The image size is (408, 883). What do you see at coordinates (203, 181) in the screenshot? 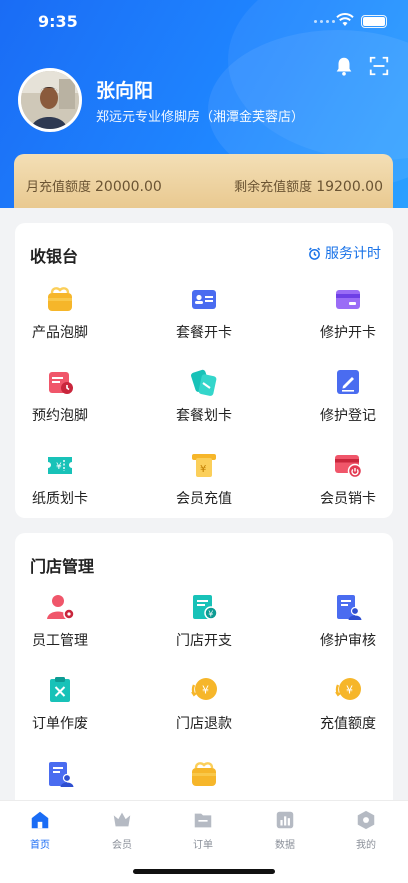
I see `quota-panel: 月充值额度 20000.00 剩余充值额度 19200.00` at bounding box center [203, 181].